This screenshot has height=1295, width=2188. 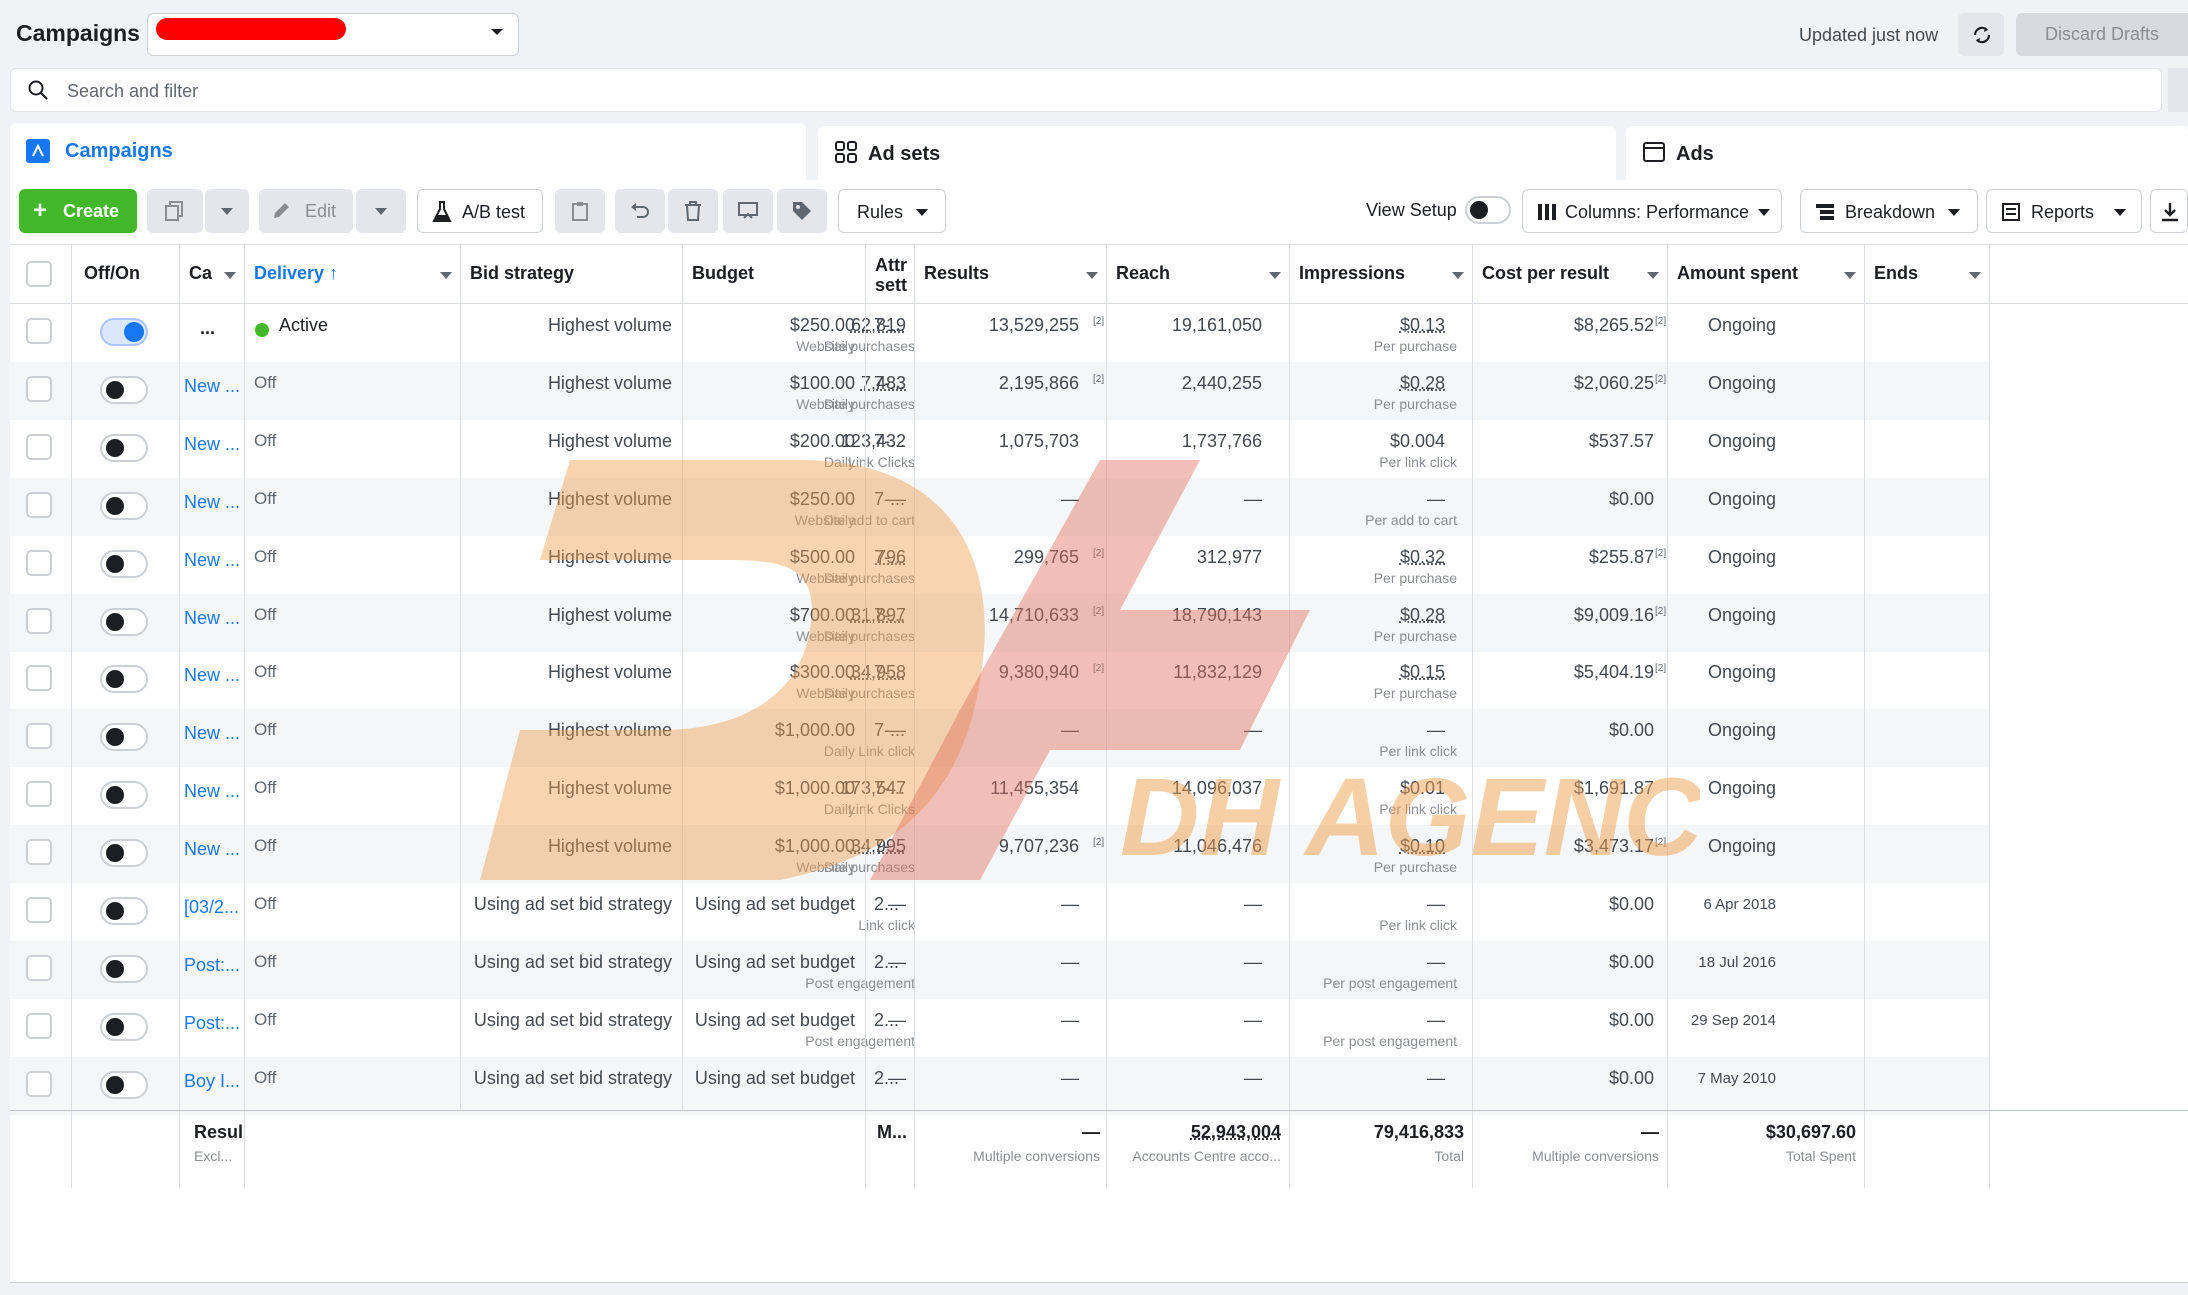 What do you see at coordinates (822, 499) in the screenshot?
I see `budget-value: $250.00` at bounding box center [822, 499].